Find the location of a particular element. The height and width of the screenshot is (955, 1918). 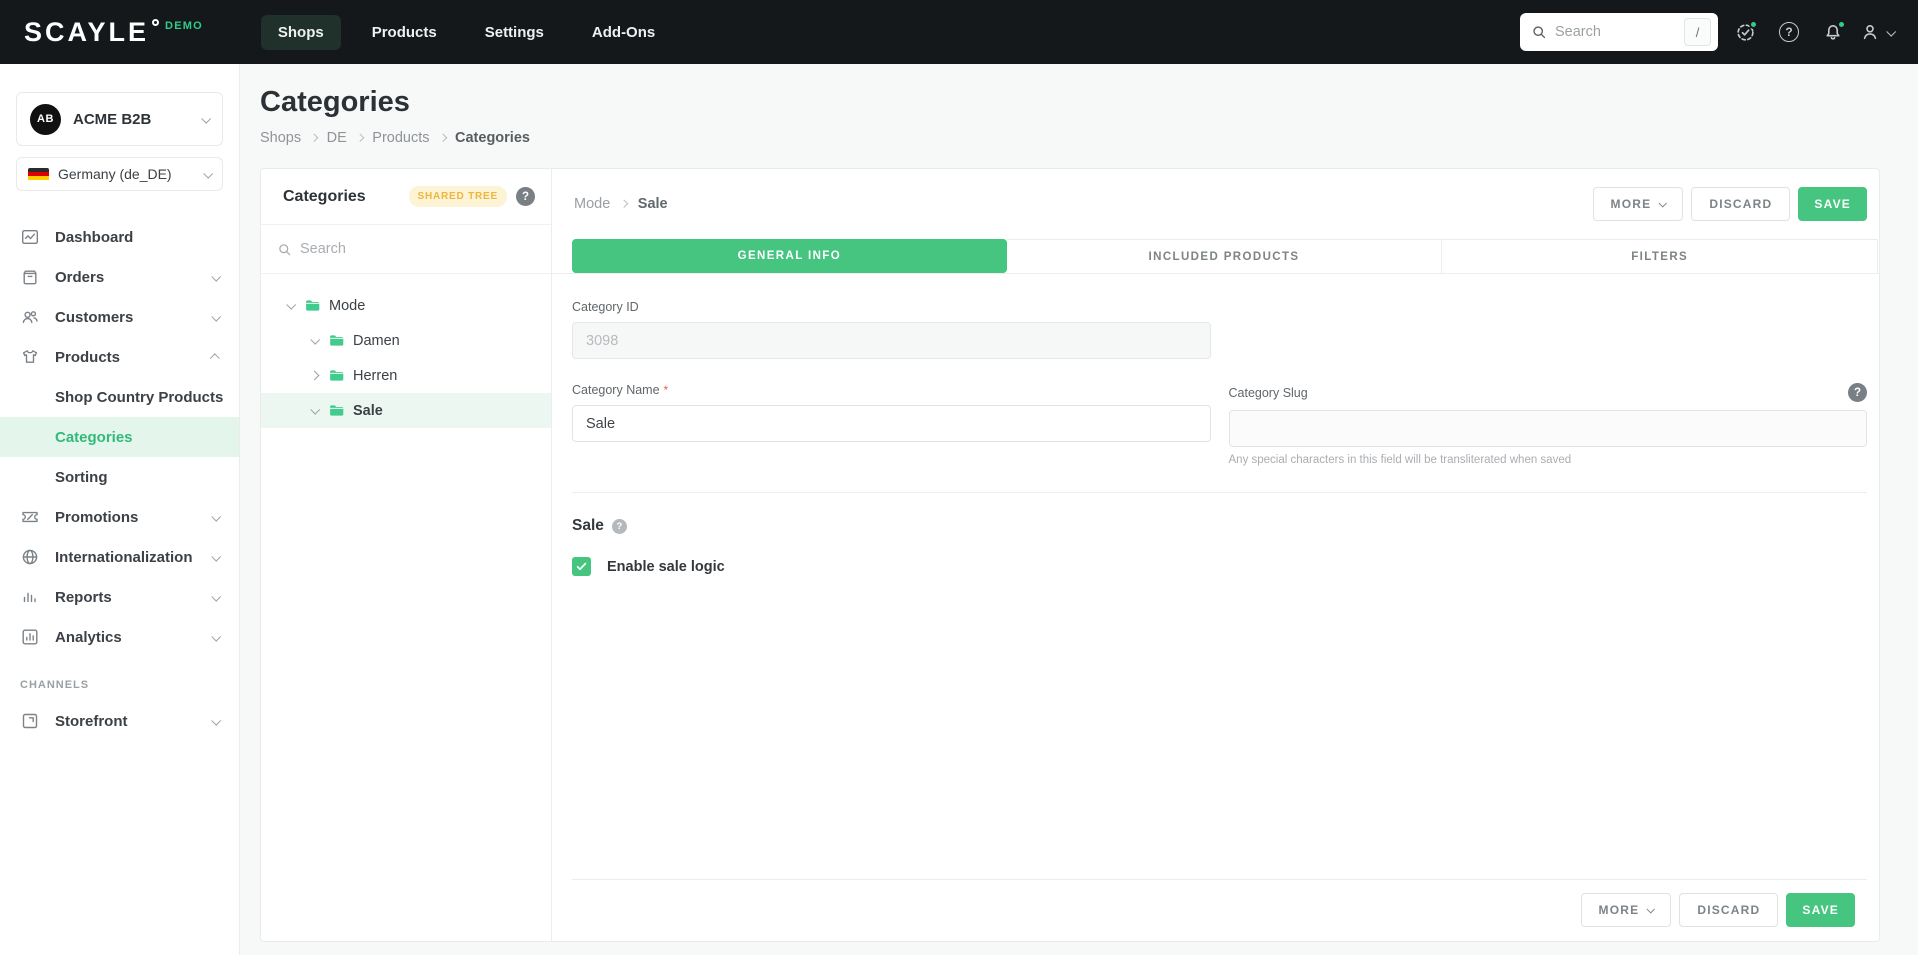

customers-icon is located at coordinates (30, 317).